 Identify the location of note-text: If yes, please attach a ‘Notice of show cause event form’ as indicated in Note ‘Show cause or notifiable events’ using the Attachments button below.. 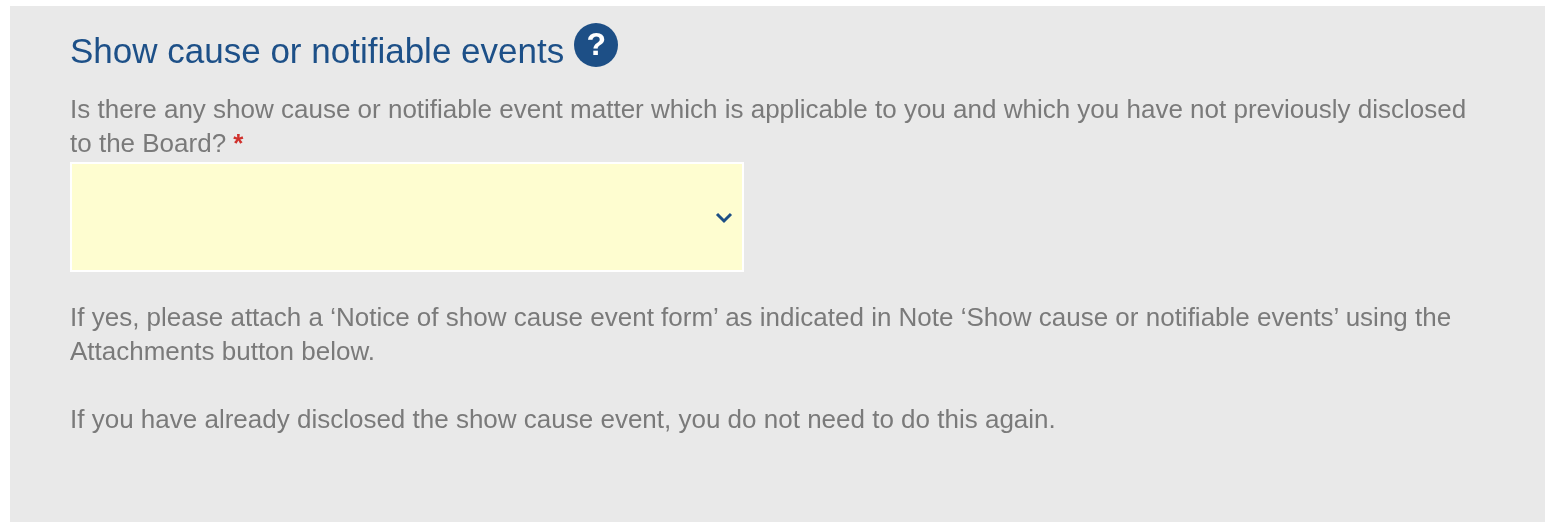
(761, 334).